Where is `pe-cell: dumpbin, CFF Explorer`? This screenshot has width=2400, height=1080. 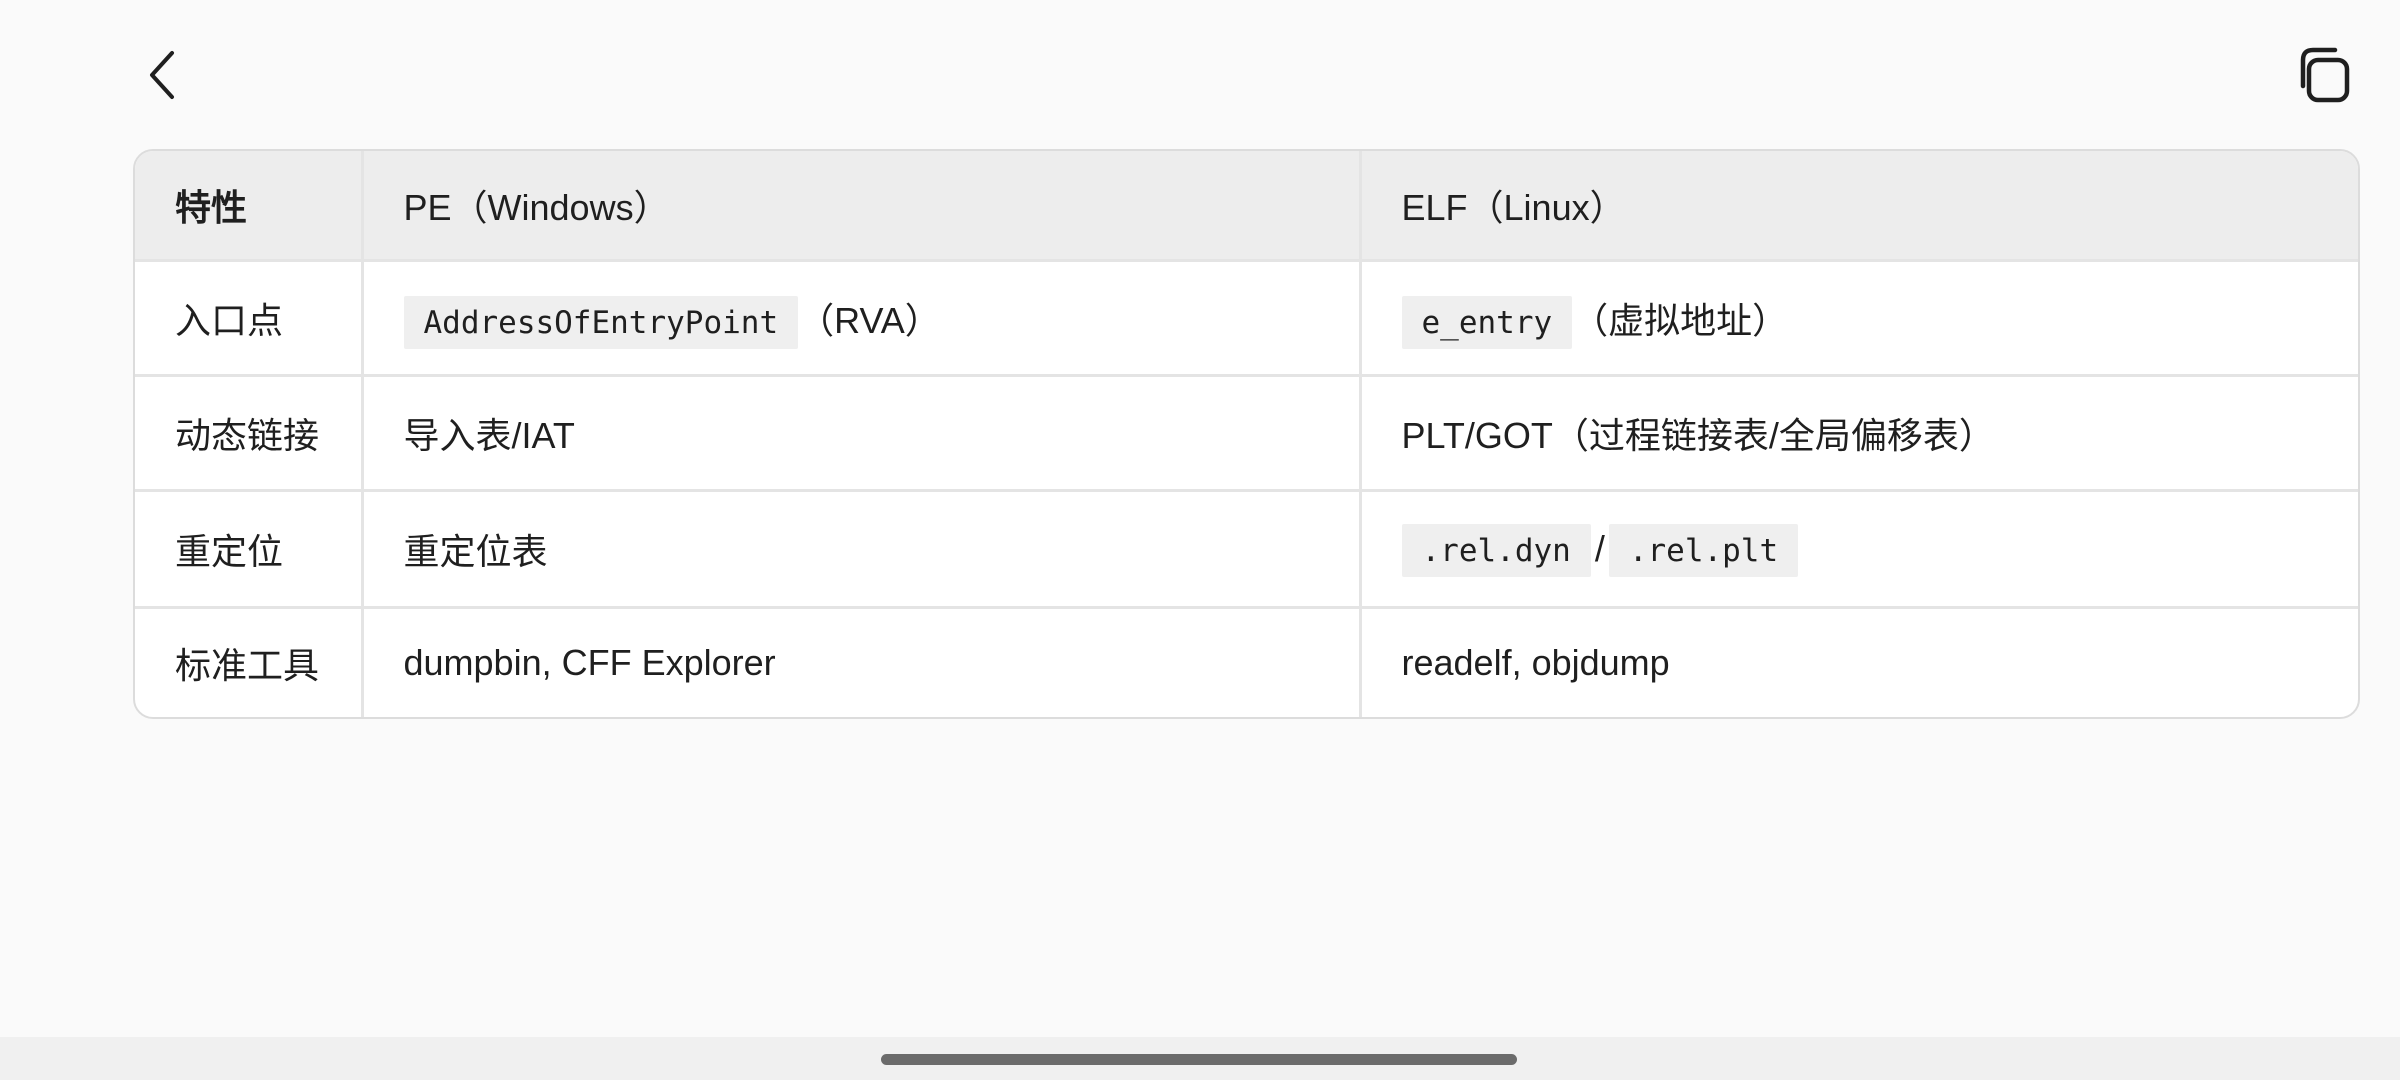 pe-cell: dumpbin, CFF Explorer is located at coordinates (862, 662).